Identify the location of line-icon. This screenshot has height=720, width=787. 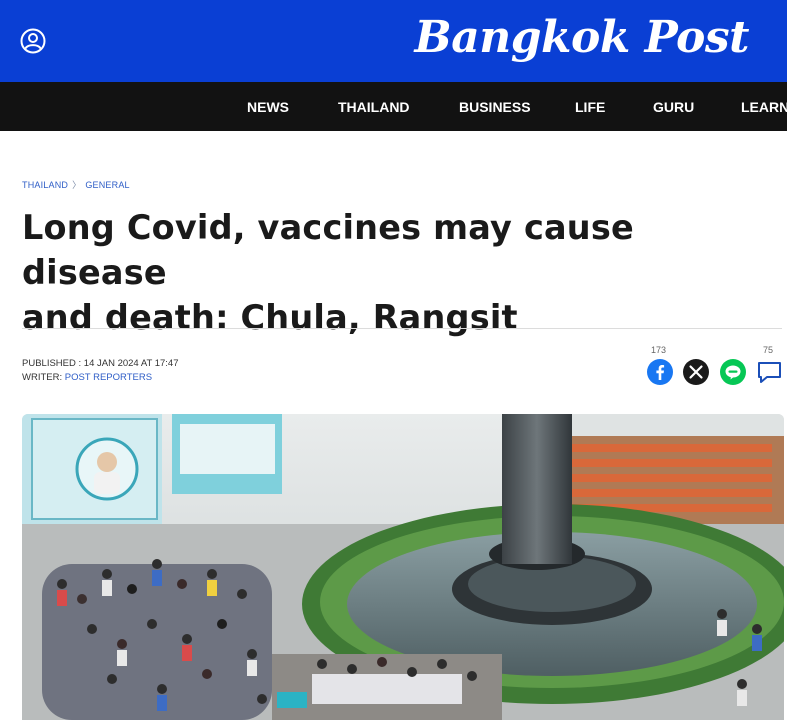
(733, 372).